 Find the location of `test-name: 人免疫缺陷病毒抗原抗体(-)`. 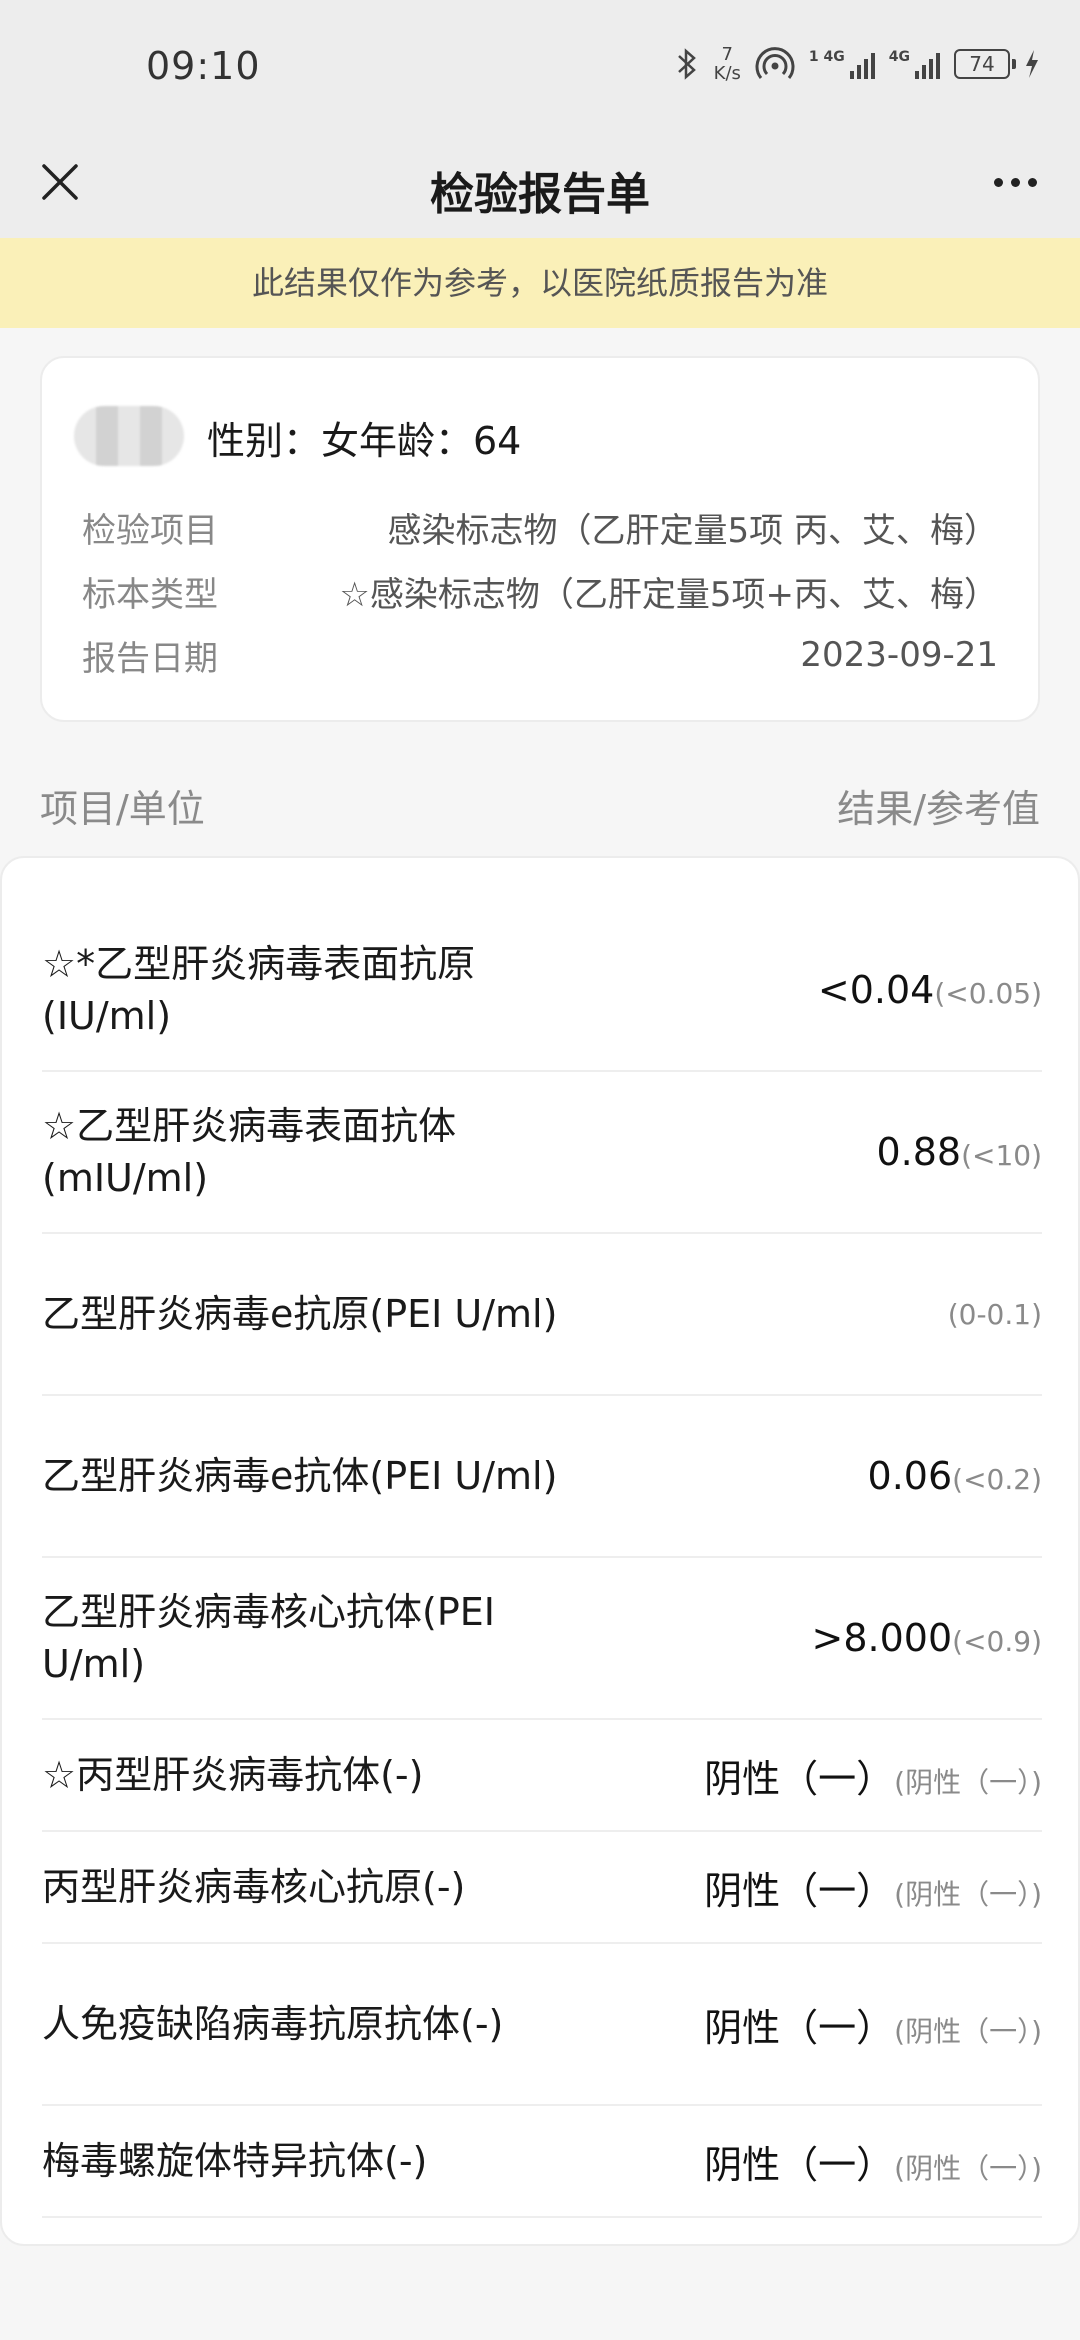

test-name: 人免疫缺陷病毒抗原抗体(-) is located at coordinates (273, 2024).